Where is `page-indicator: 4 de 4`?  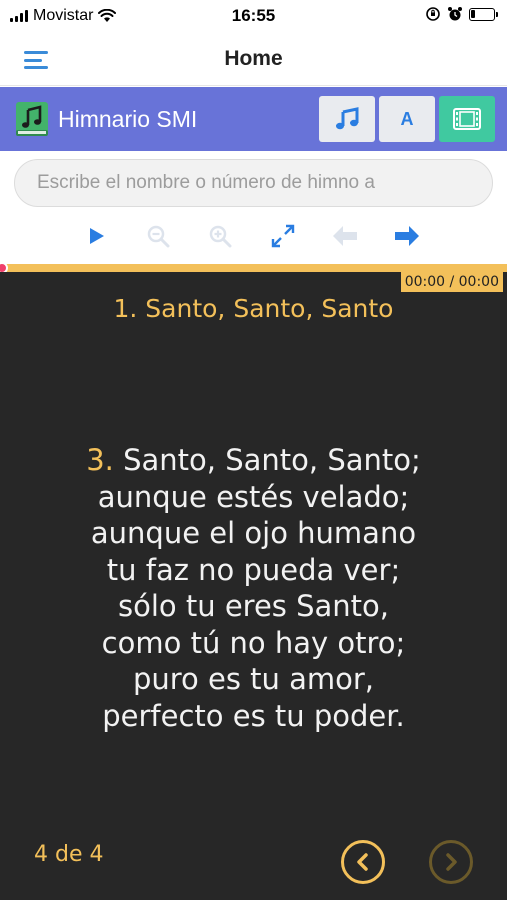
page-indicator: 4 de 4 is located at coordinates (69, 854).